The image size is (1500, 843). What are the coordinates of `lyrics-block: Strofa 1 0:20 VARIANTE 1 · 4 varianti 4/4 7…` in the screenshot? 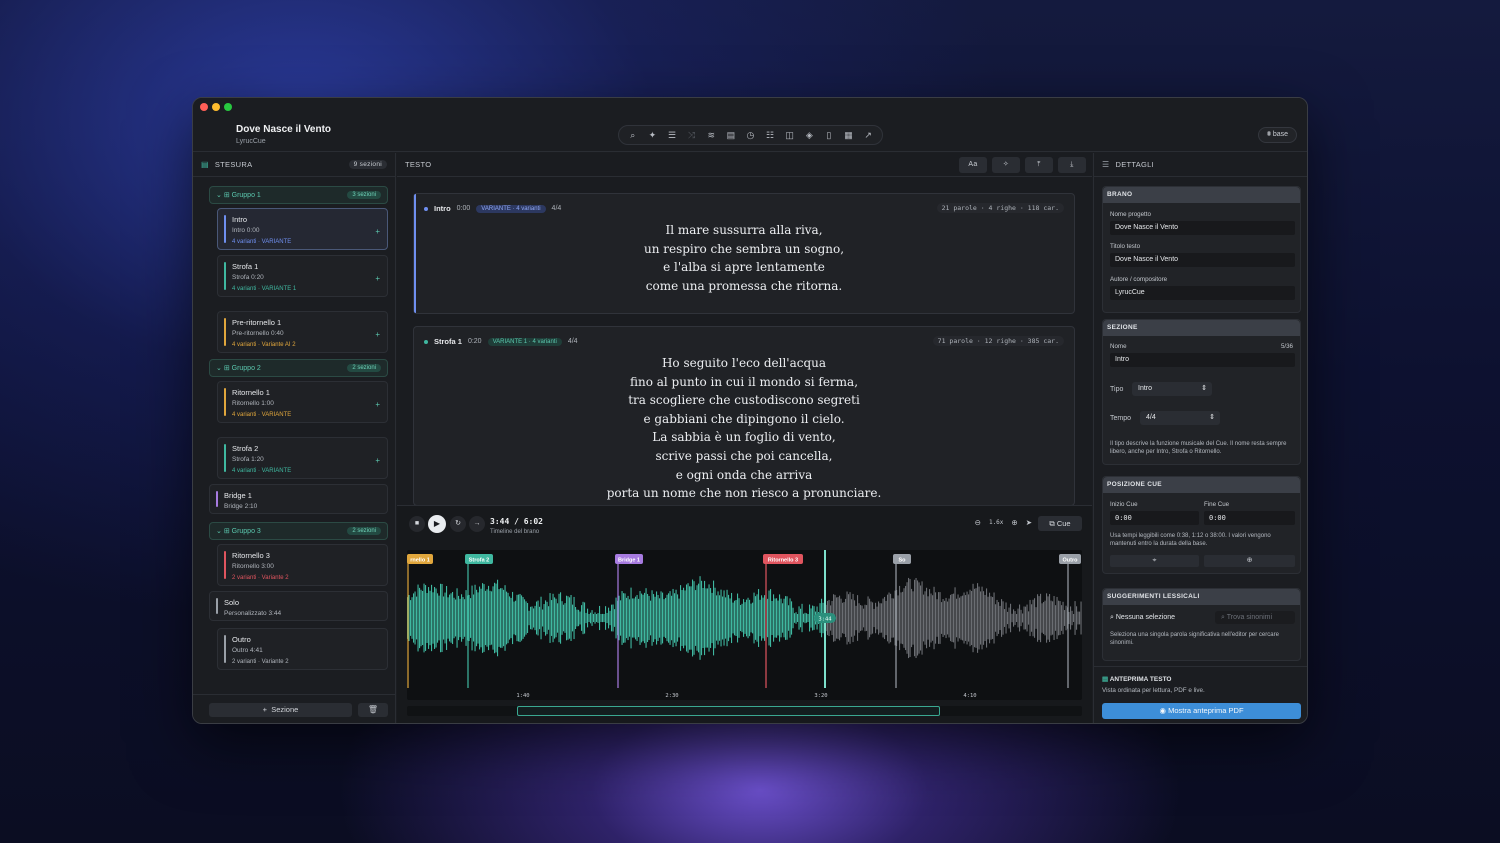 It's located at (744, 416).